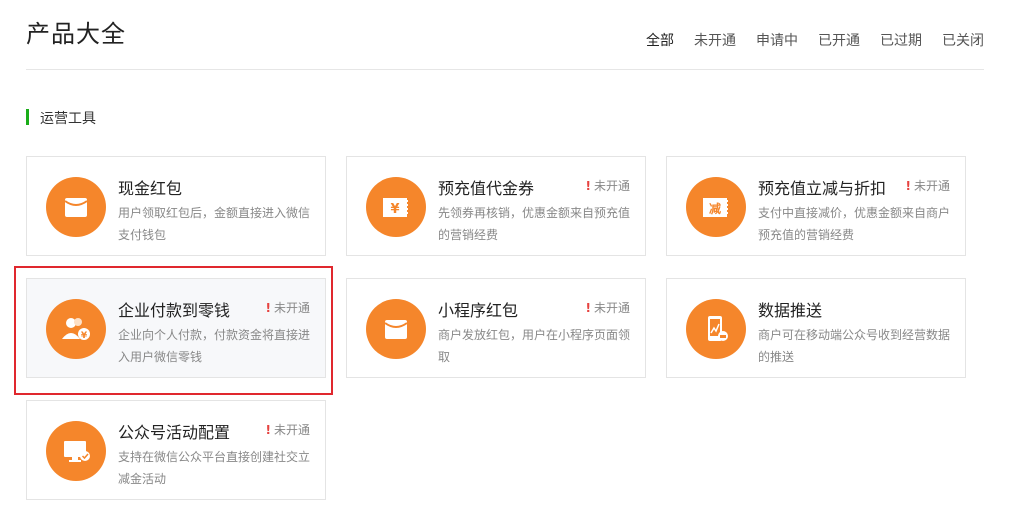 The height and width of the screenshot is (511, 1009). I want to click on filter-tab-closed: 已关闭, so click(963, 40).